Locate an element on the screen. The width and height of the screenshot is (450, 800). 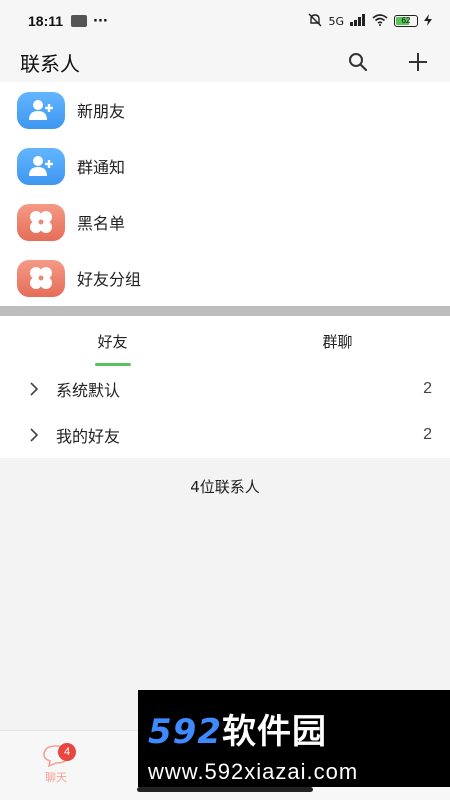
add-button is located at coordinates (418, 62).